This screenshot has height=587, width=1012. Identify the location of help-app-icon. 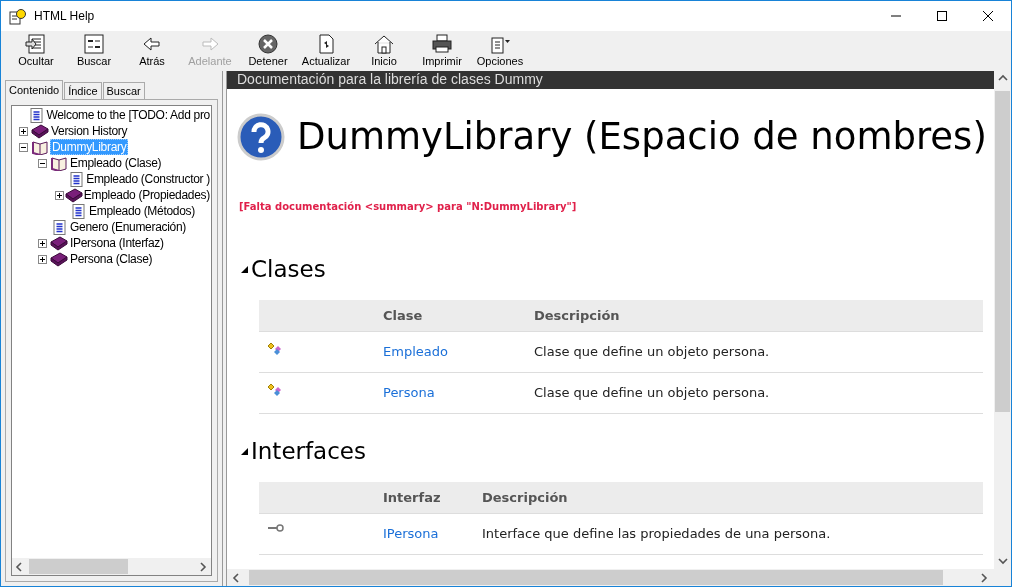
(17, 16).